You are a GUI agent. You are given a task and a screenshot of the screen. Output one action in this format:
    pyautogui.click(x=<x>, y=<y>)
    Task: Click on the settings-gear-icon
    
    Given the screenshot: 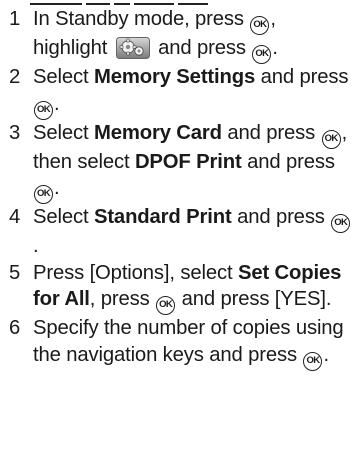 What is the action you would take?
    pyautogui.click(x=132, y=48)
    